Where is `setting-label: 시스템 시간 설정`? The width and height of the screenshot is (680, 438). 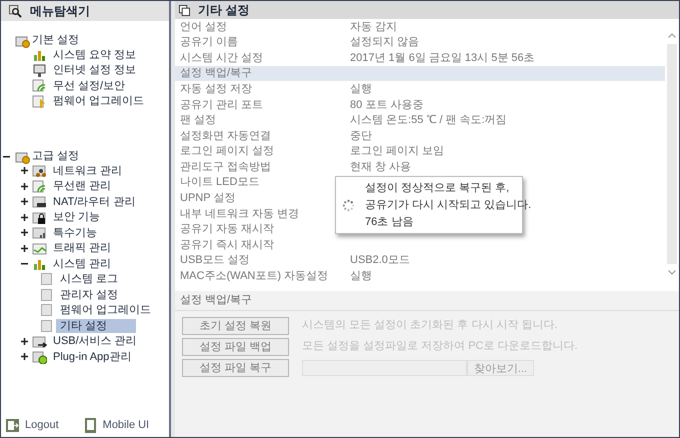 setting-label: 시스템 시간 설정 is located at coordinates (265, 58).